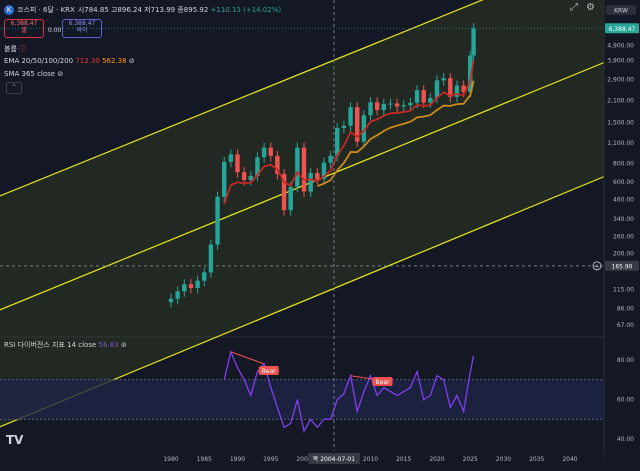  Describe the element at coordinates (108, 345) in the screenshot. I see `rsi-value: 56.83` at that location.